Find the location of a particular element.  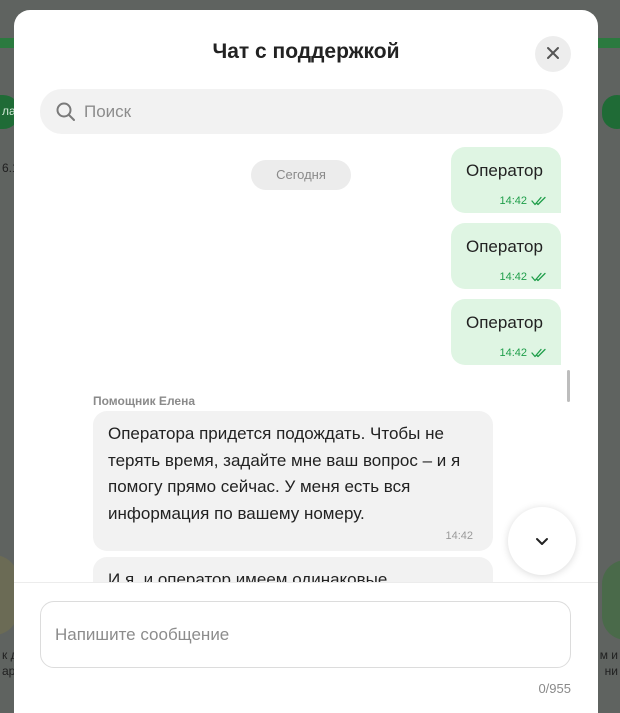

date-separator: Сегодня is located at coordinates (301, 175).